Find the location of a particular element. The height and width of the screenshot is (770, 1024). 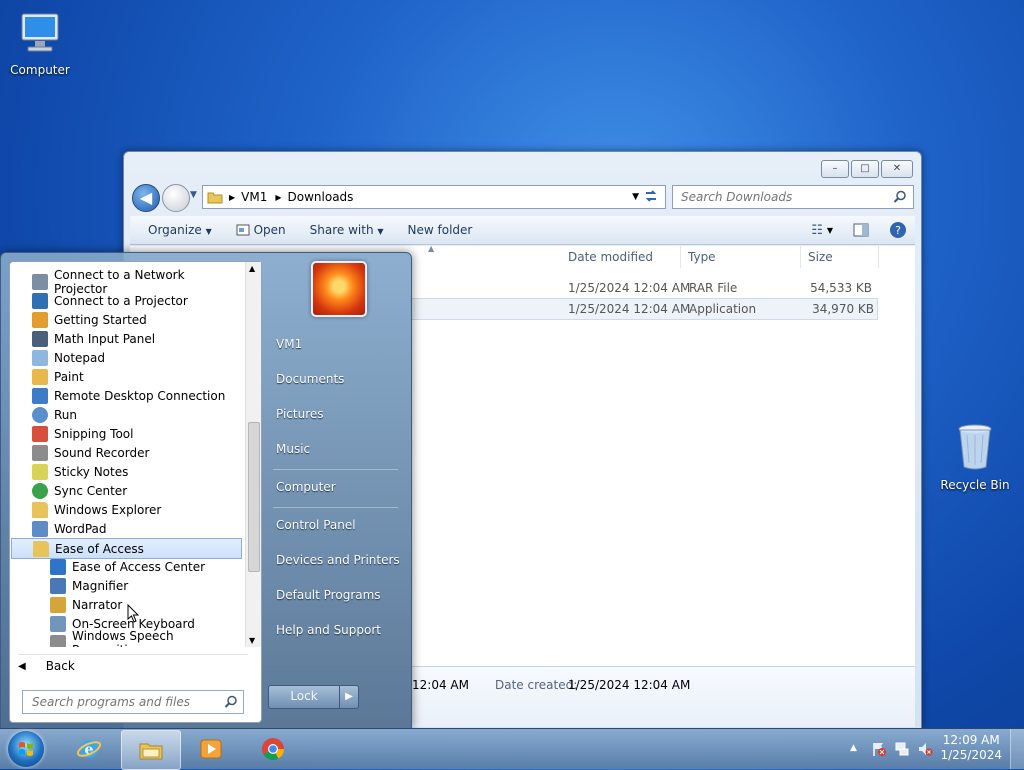

lock-button: Lock is located at coordinates (304, 697).